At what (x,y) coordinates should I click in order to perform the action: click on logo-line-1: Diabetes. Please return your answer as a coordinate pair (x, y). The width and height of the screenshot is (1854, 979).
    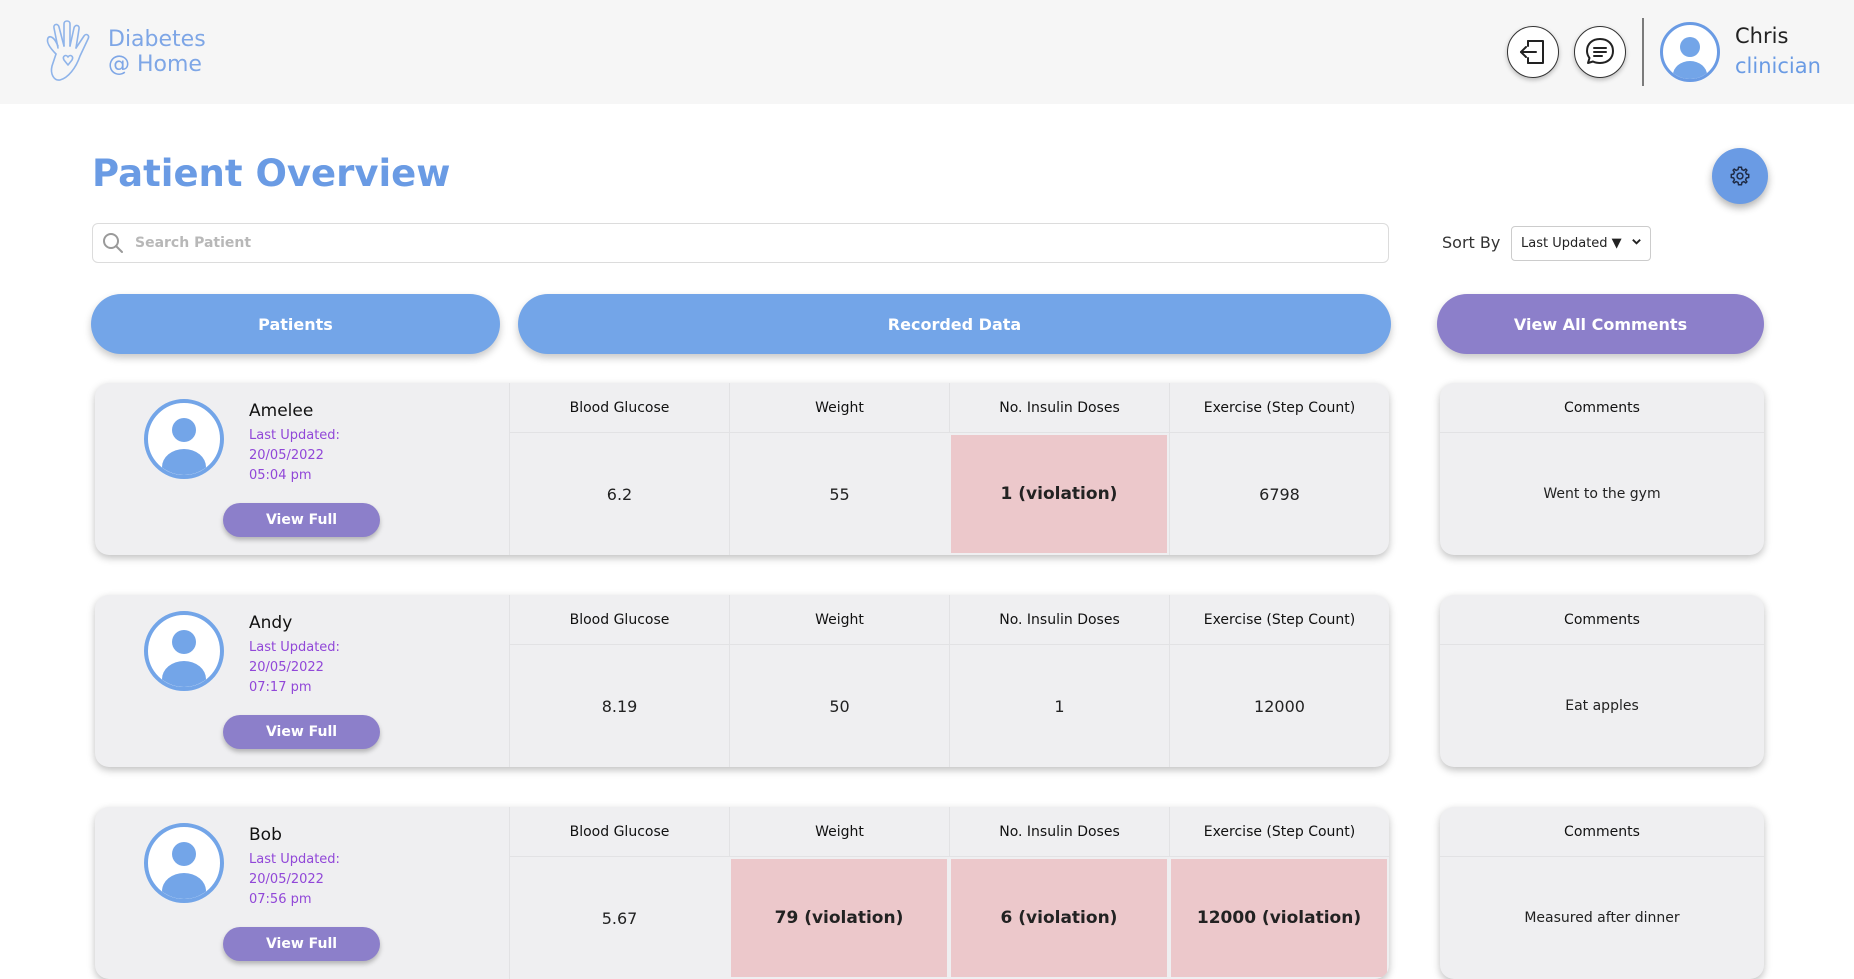
    Looking at the image, I should click on (157, 39).